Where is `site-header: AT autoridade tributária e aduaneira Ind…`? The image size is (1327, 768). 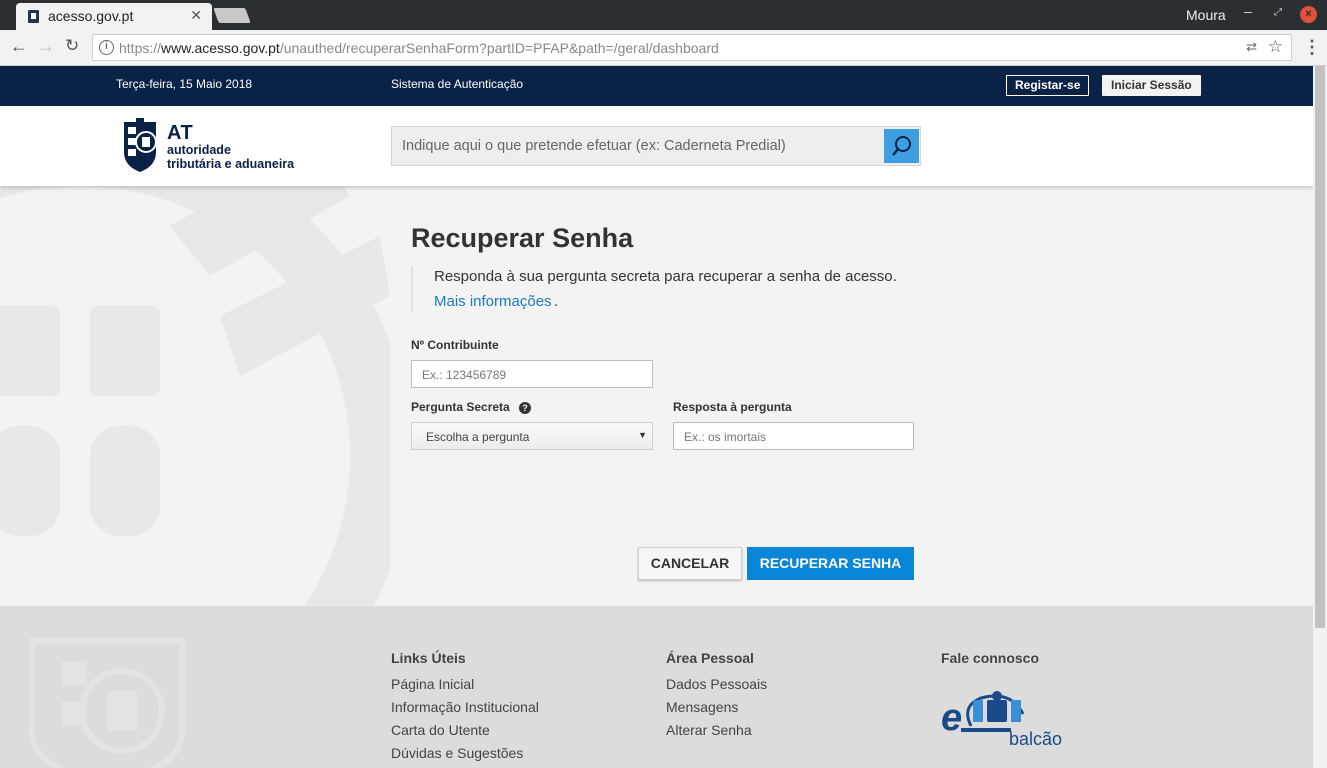
site-header: AT autoridade tributária e aduaneira Ind… is located at coordinates (656, 146).